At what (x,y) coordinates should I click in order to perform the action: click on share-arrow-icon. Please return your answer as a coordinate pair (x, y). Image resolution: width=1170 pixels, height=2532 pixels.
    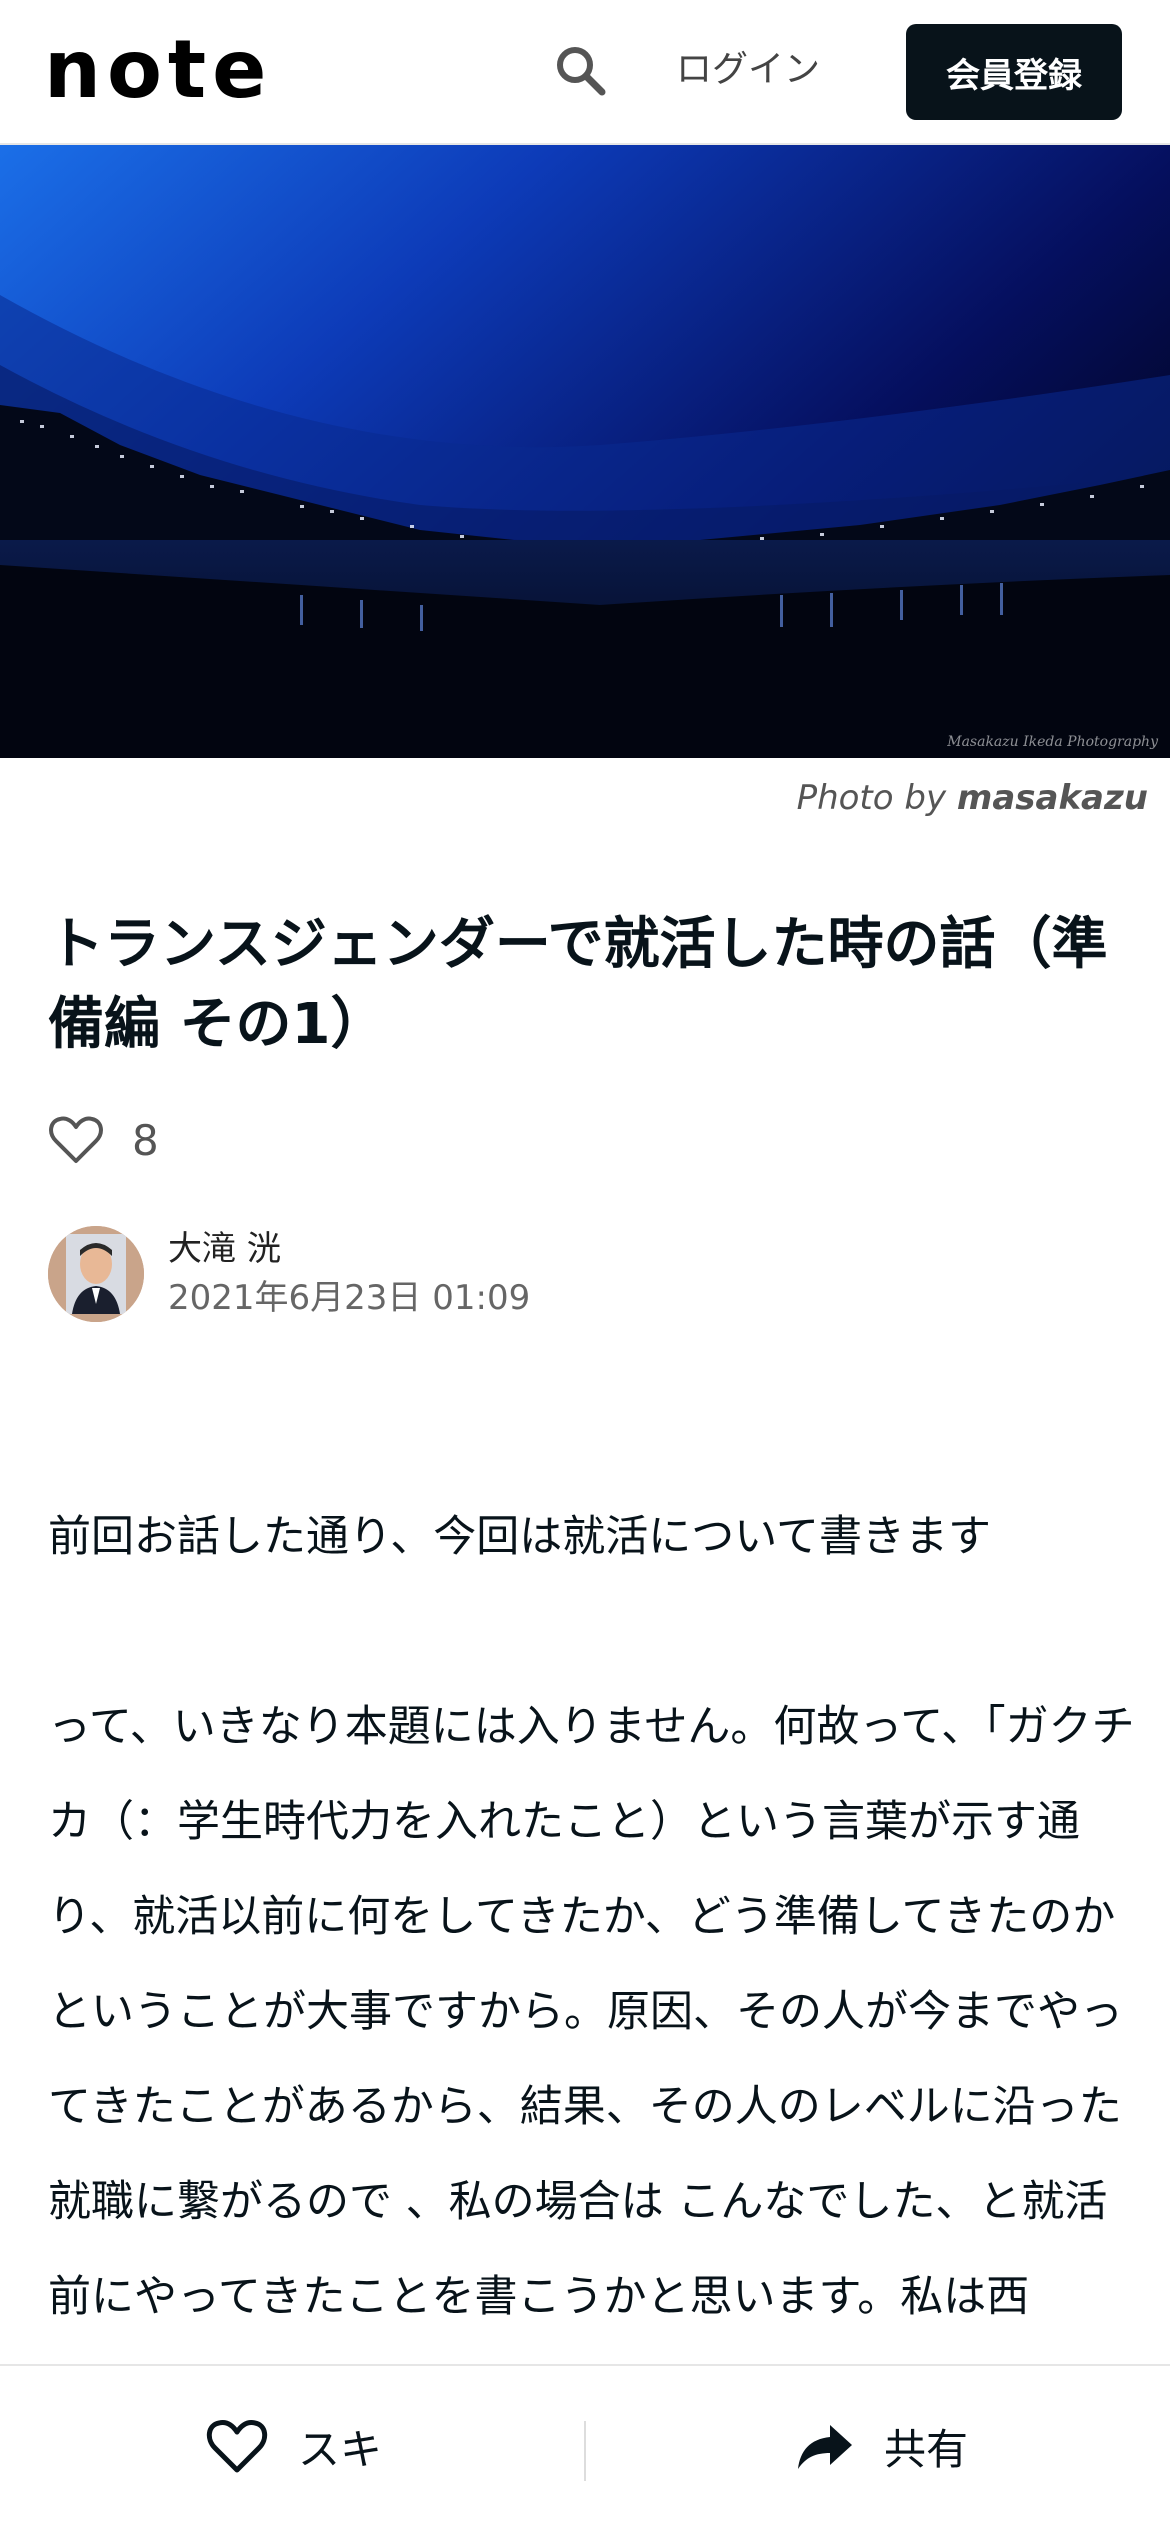
    Looking at the image, I should click on (825, 2447).